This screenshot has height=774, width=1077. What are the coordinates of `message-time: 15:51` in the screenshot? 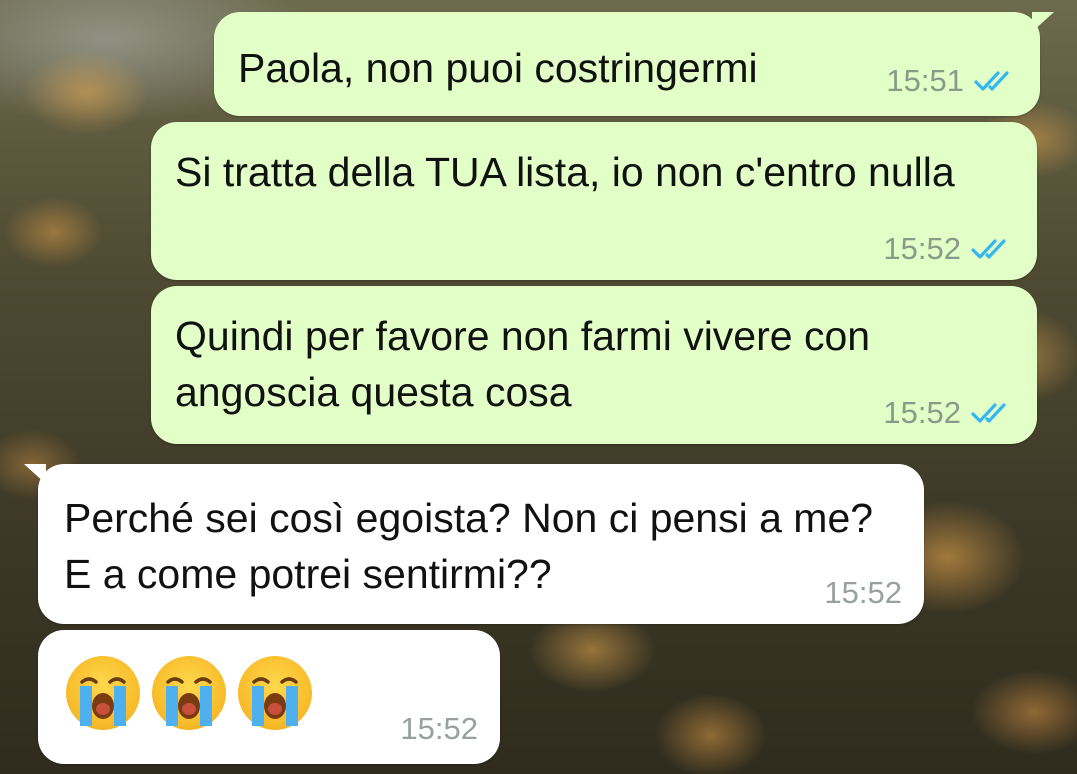 It's located at (925, 80).